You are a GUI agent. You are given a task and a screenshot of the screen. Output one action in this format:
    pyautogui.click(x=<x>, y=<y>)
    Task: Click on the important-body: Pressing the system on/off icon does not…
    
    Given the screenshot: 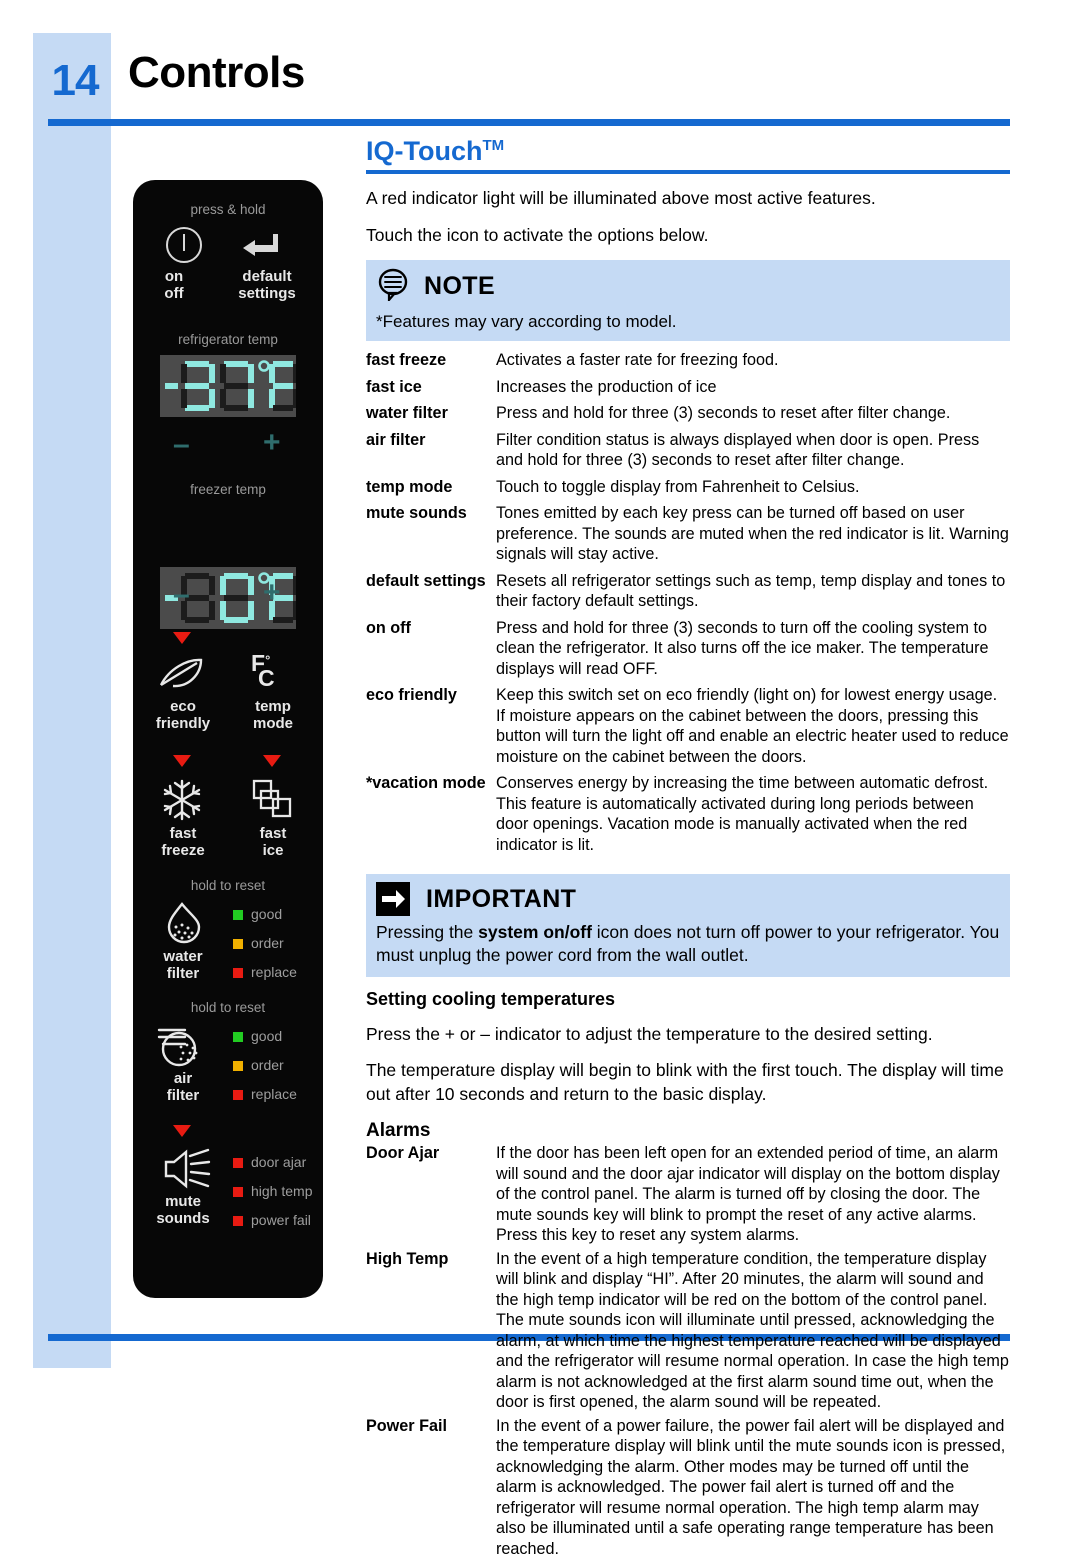 What is the action you would take?
    pyautogui.click(x=688, y=944)
    